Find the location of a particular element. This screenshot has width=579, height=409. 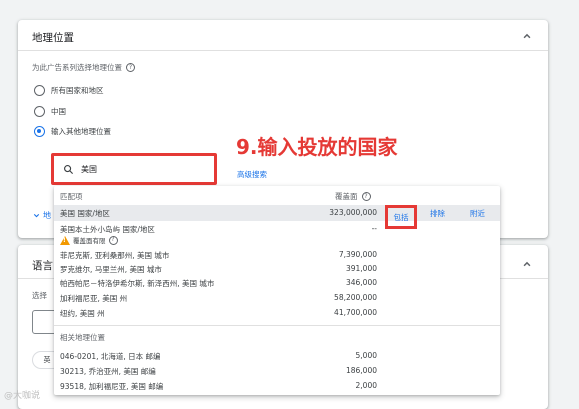

result-name: 罗克维尔, 马里兰州, 美国 城市 is located at coordinates (111, 269).